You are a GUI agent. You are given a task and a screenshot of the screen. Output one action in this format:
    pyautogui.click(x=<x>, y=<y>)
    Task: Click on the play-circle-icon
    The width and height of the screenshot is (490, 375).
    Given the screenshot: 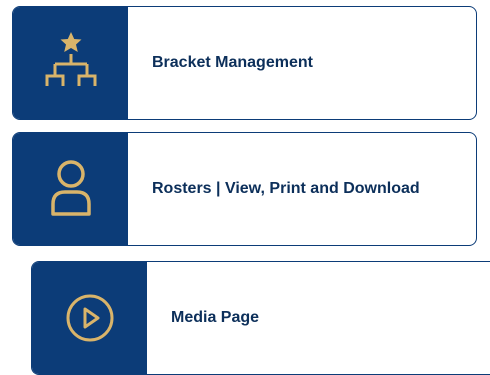 What is the action you would take?
    pyautogui.click(x=89, y=318)
    